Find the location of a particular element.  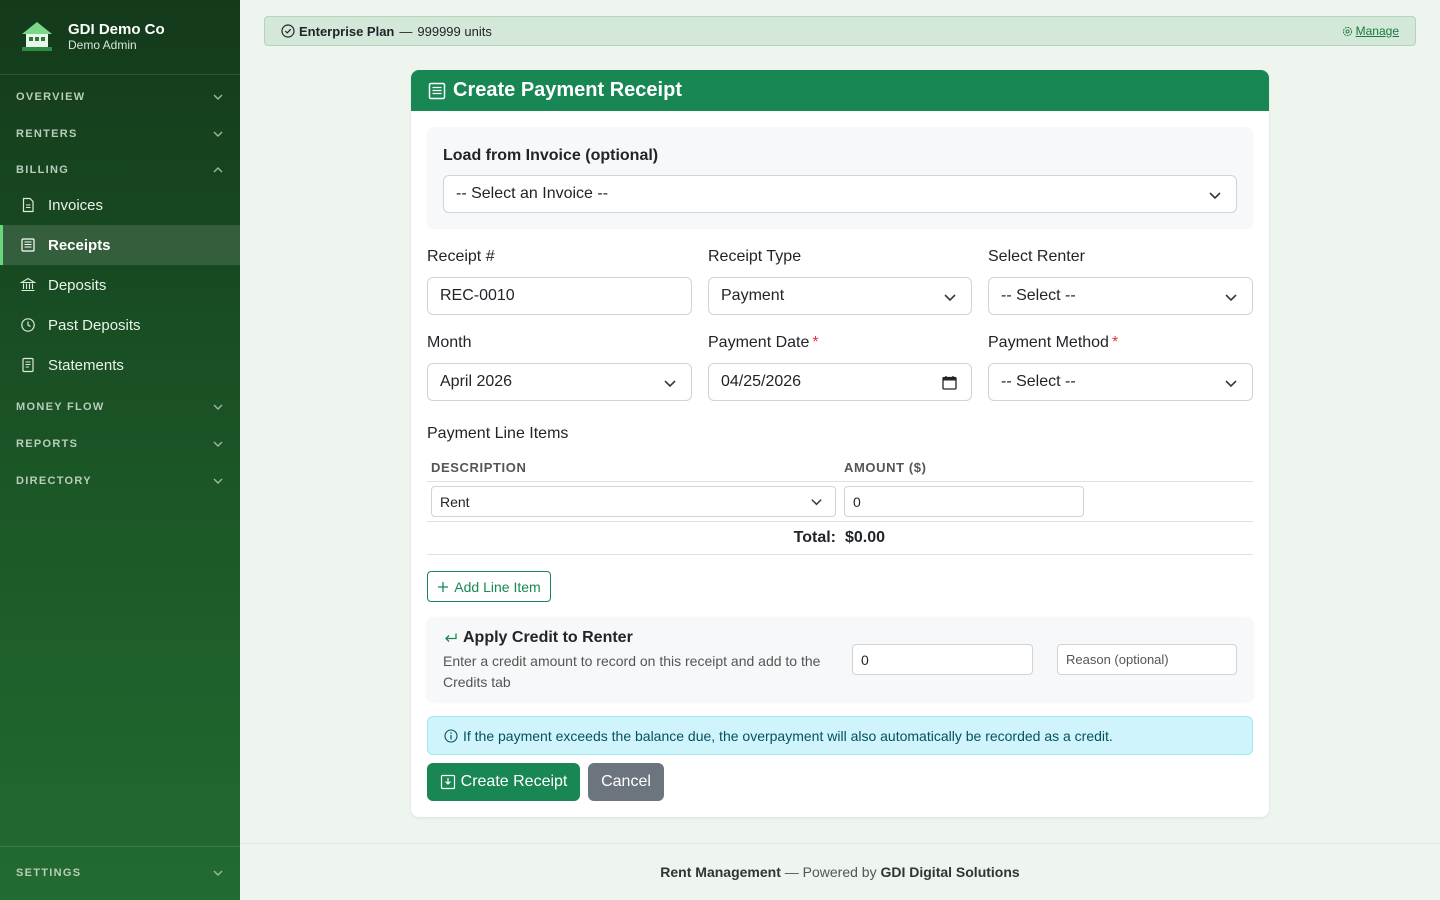

sidebar-item-label: Receipts is located at coordinates (79, 245).